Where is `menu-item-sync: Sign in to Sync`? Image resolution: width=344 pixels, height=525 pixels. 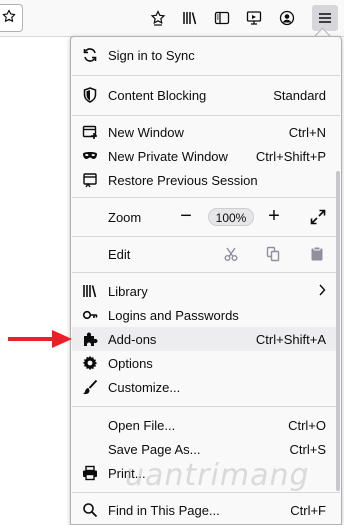 menu-item-sync: Sign in to Sync is located at coordinates (206, 55).